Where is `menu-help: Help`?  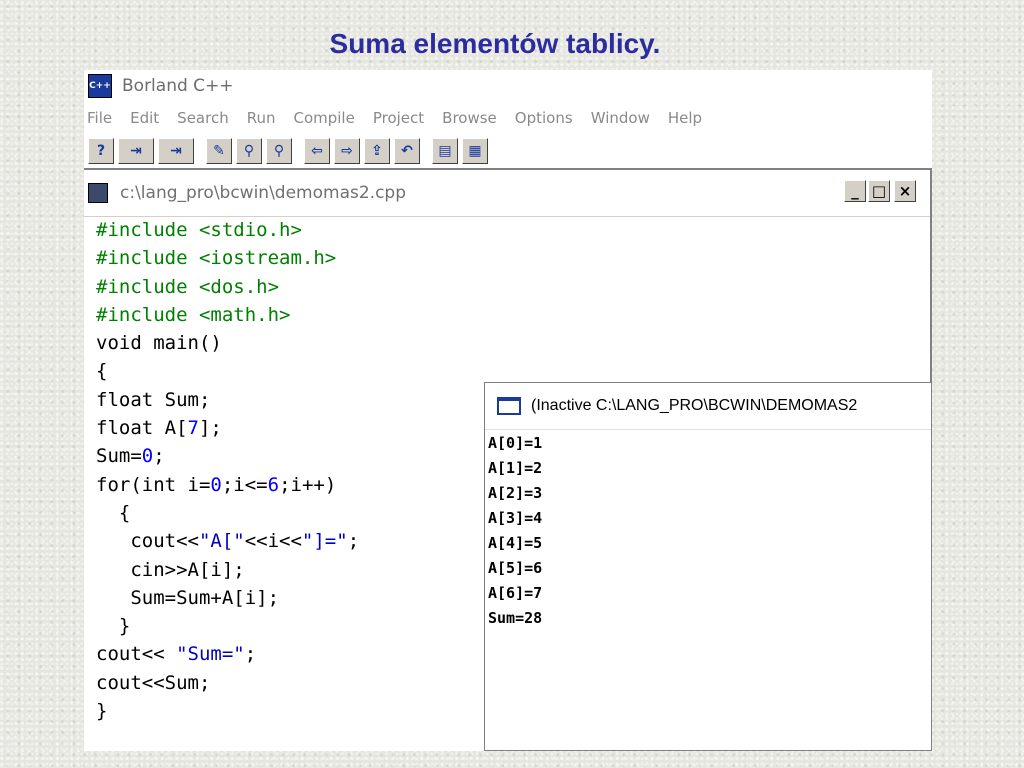 menu-help: Help is located at coordinates (685, 118).